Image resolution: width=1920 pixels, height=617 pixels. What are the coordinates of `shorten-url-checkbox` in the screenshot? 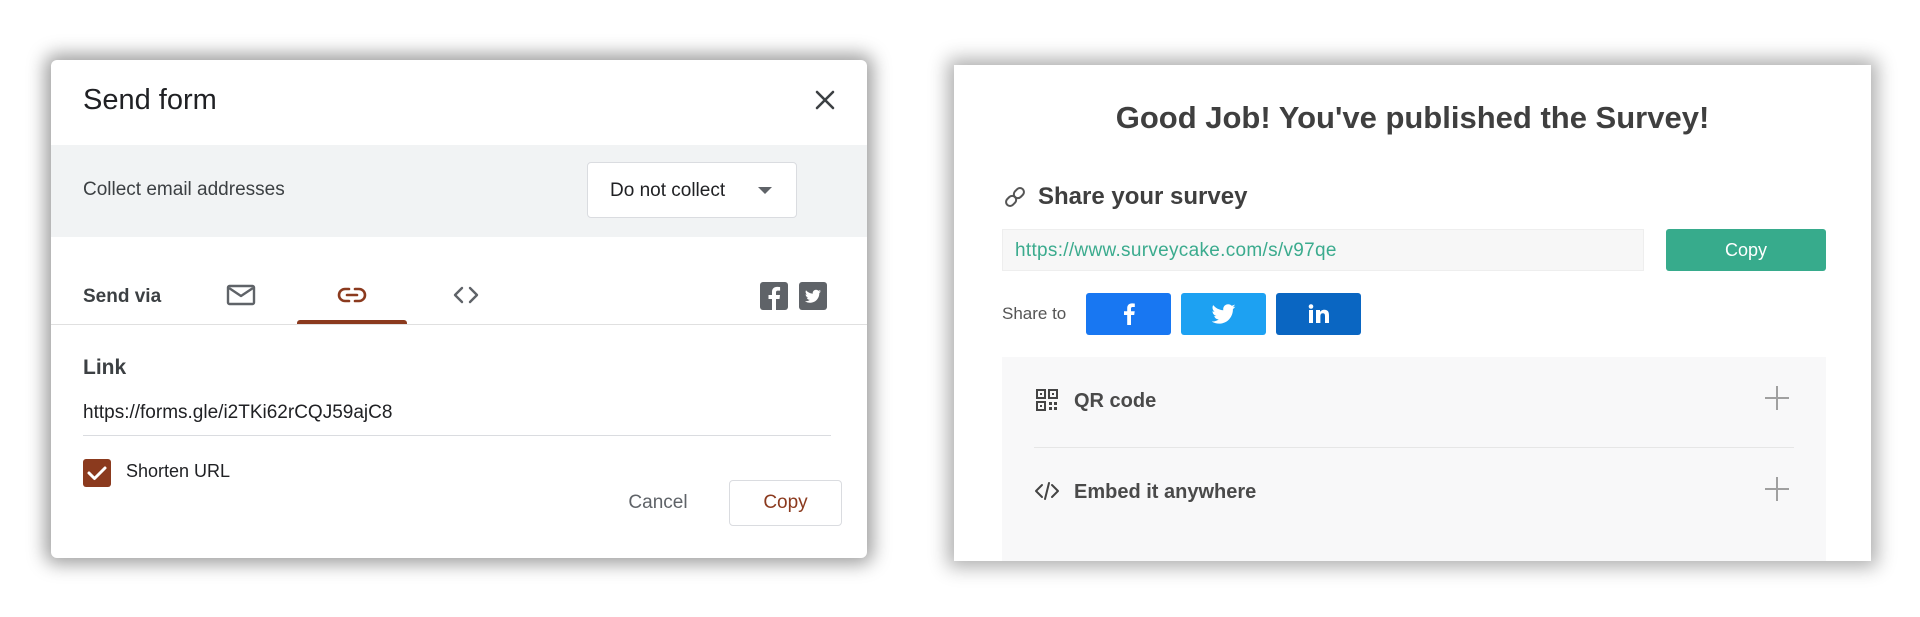 It's located at (97, 473).